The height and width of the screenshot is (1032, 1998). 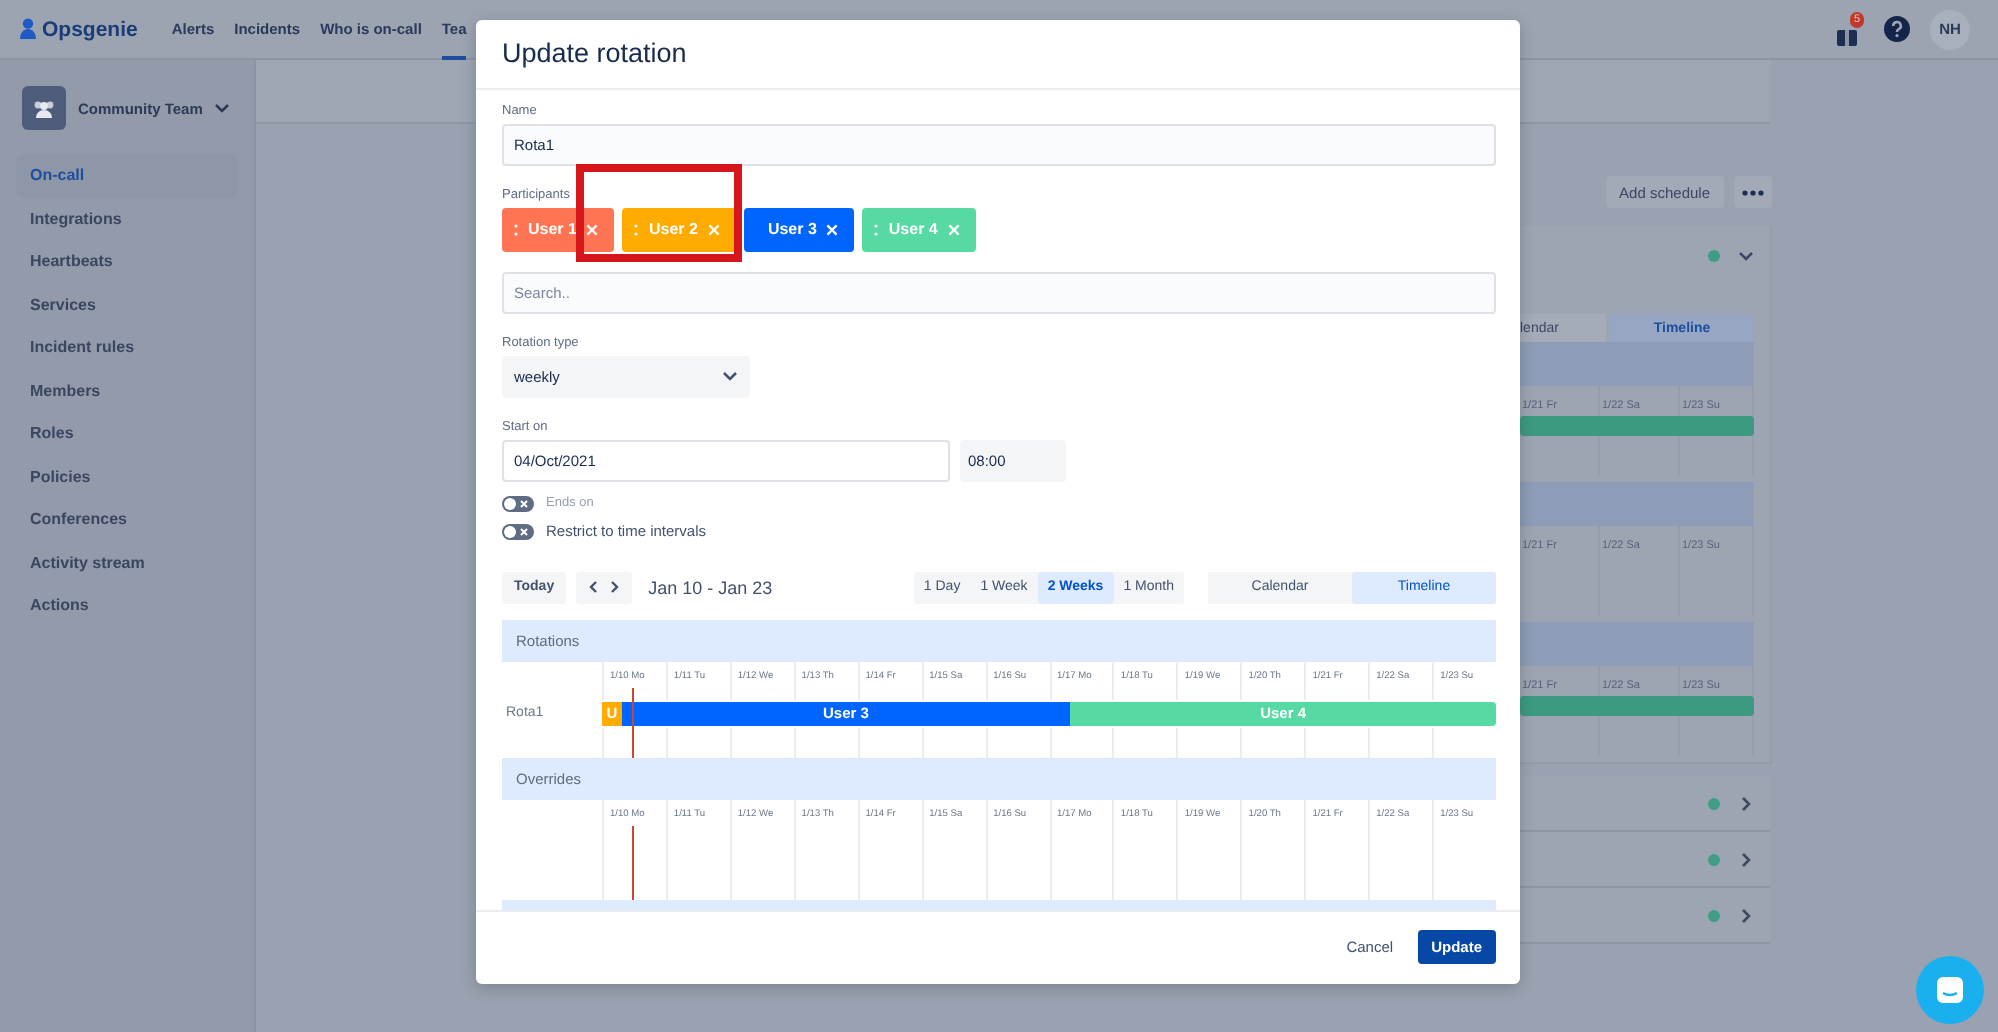 I want to click on participant-name: User 3, so click(x=792, y=229).